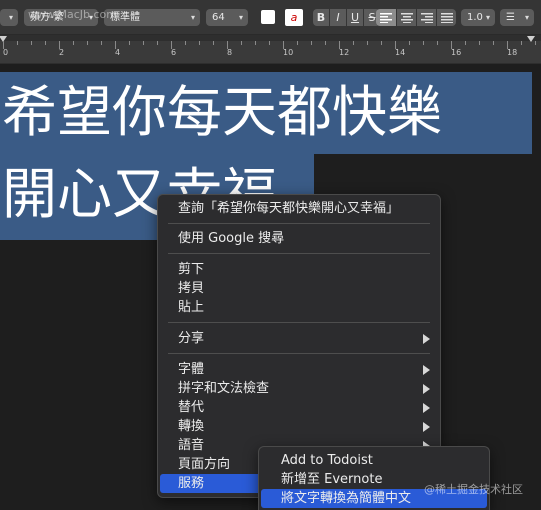 Image resolution: width=541 pixels, height=510 pixels. Describe the element at coordinates (338, 17) in the screenshot. I see `italic-button: I` at that location.